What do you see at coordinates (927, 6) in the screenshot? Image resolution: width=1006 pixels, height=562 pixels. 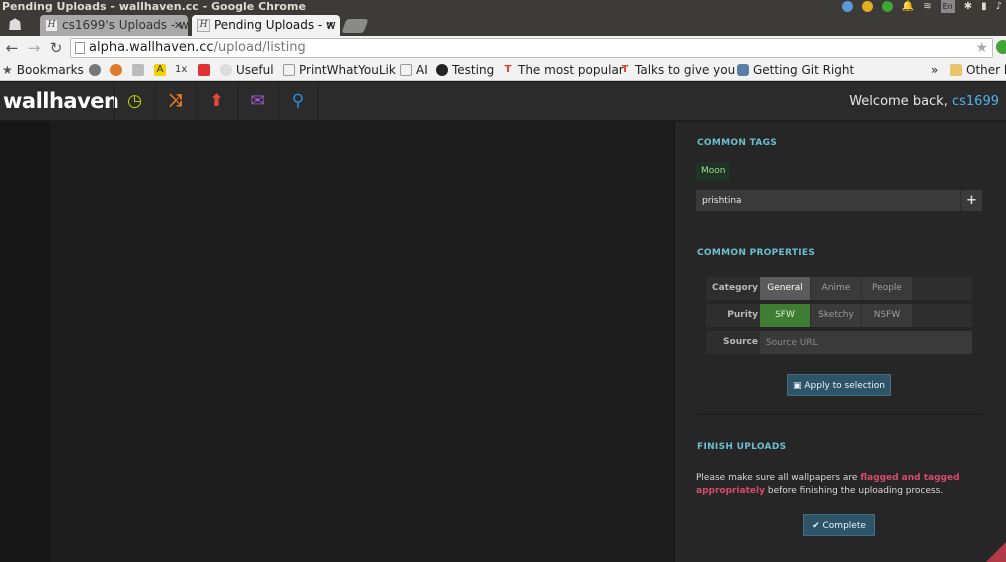 I see `wifi-icon: ≋` at bounding box center [927, 6].